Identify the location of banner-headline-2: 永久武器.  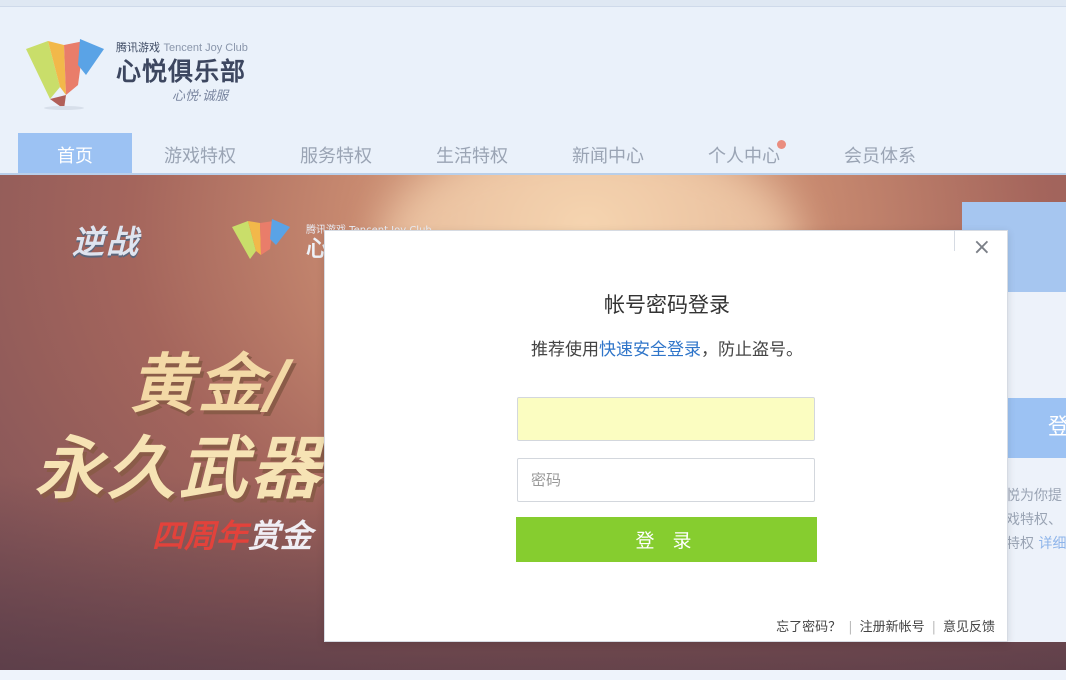
(179, 469).